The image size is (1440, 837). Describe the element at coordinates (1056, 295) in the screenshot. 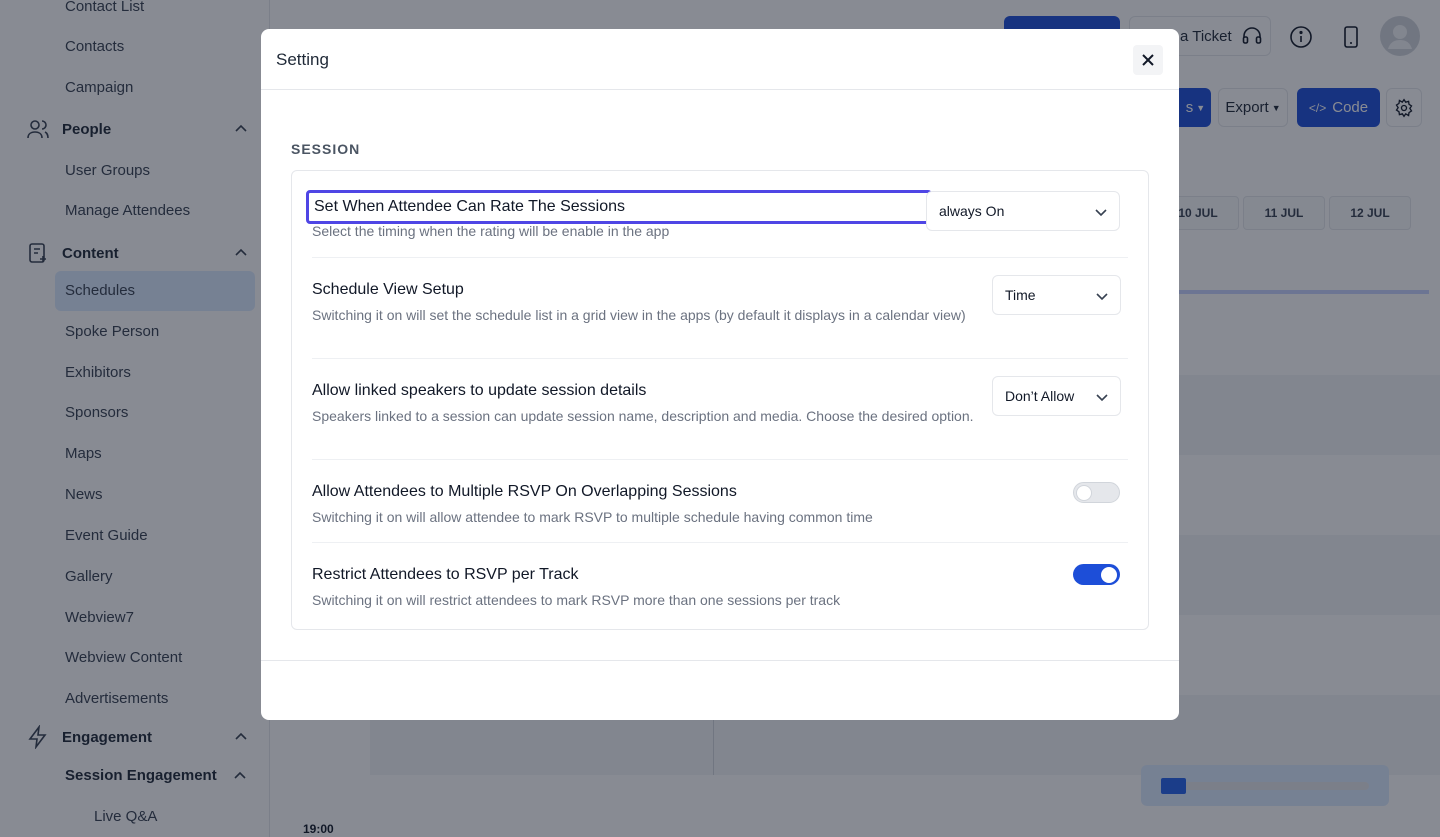

I see `schedule-view-select: Time` at that location.